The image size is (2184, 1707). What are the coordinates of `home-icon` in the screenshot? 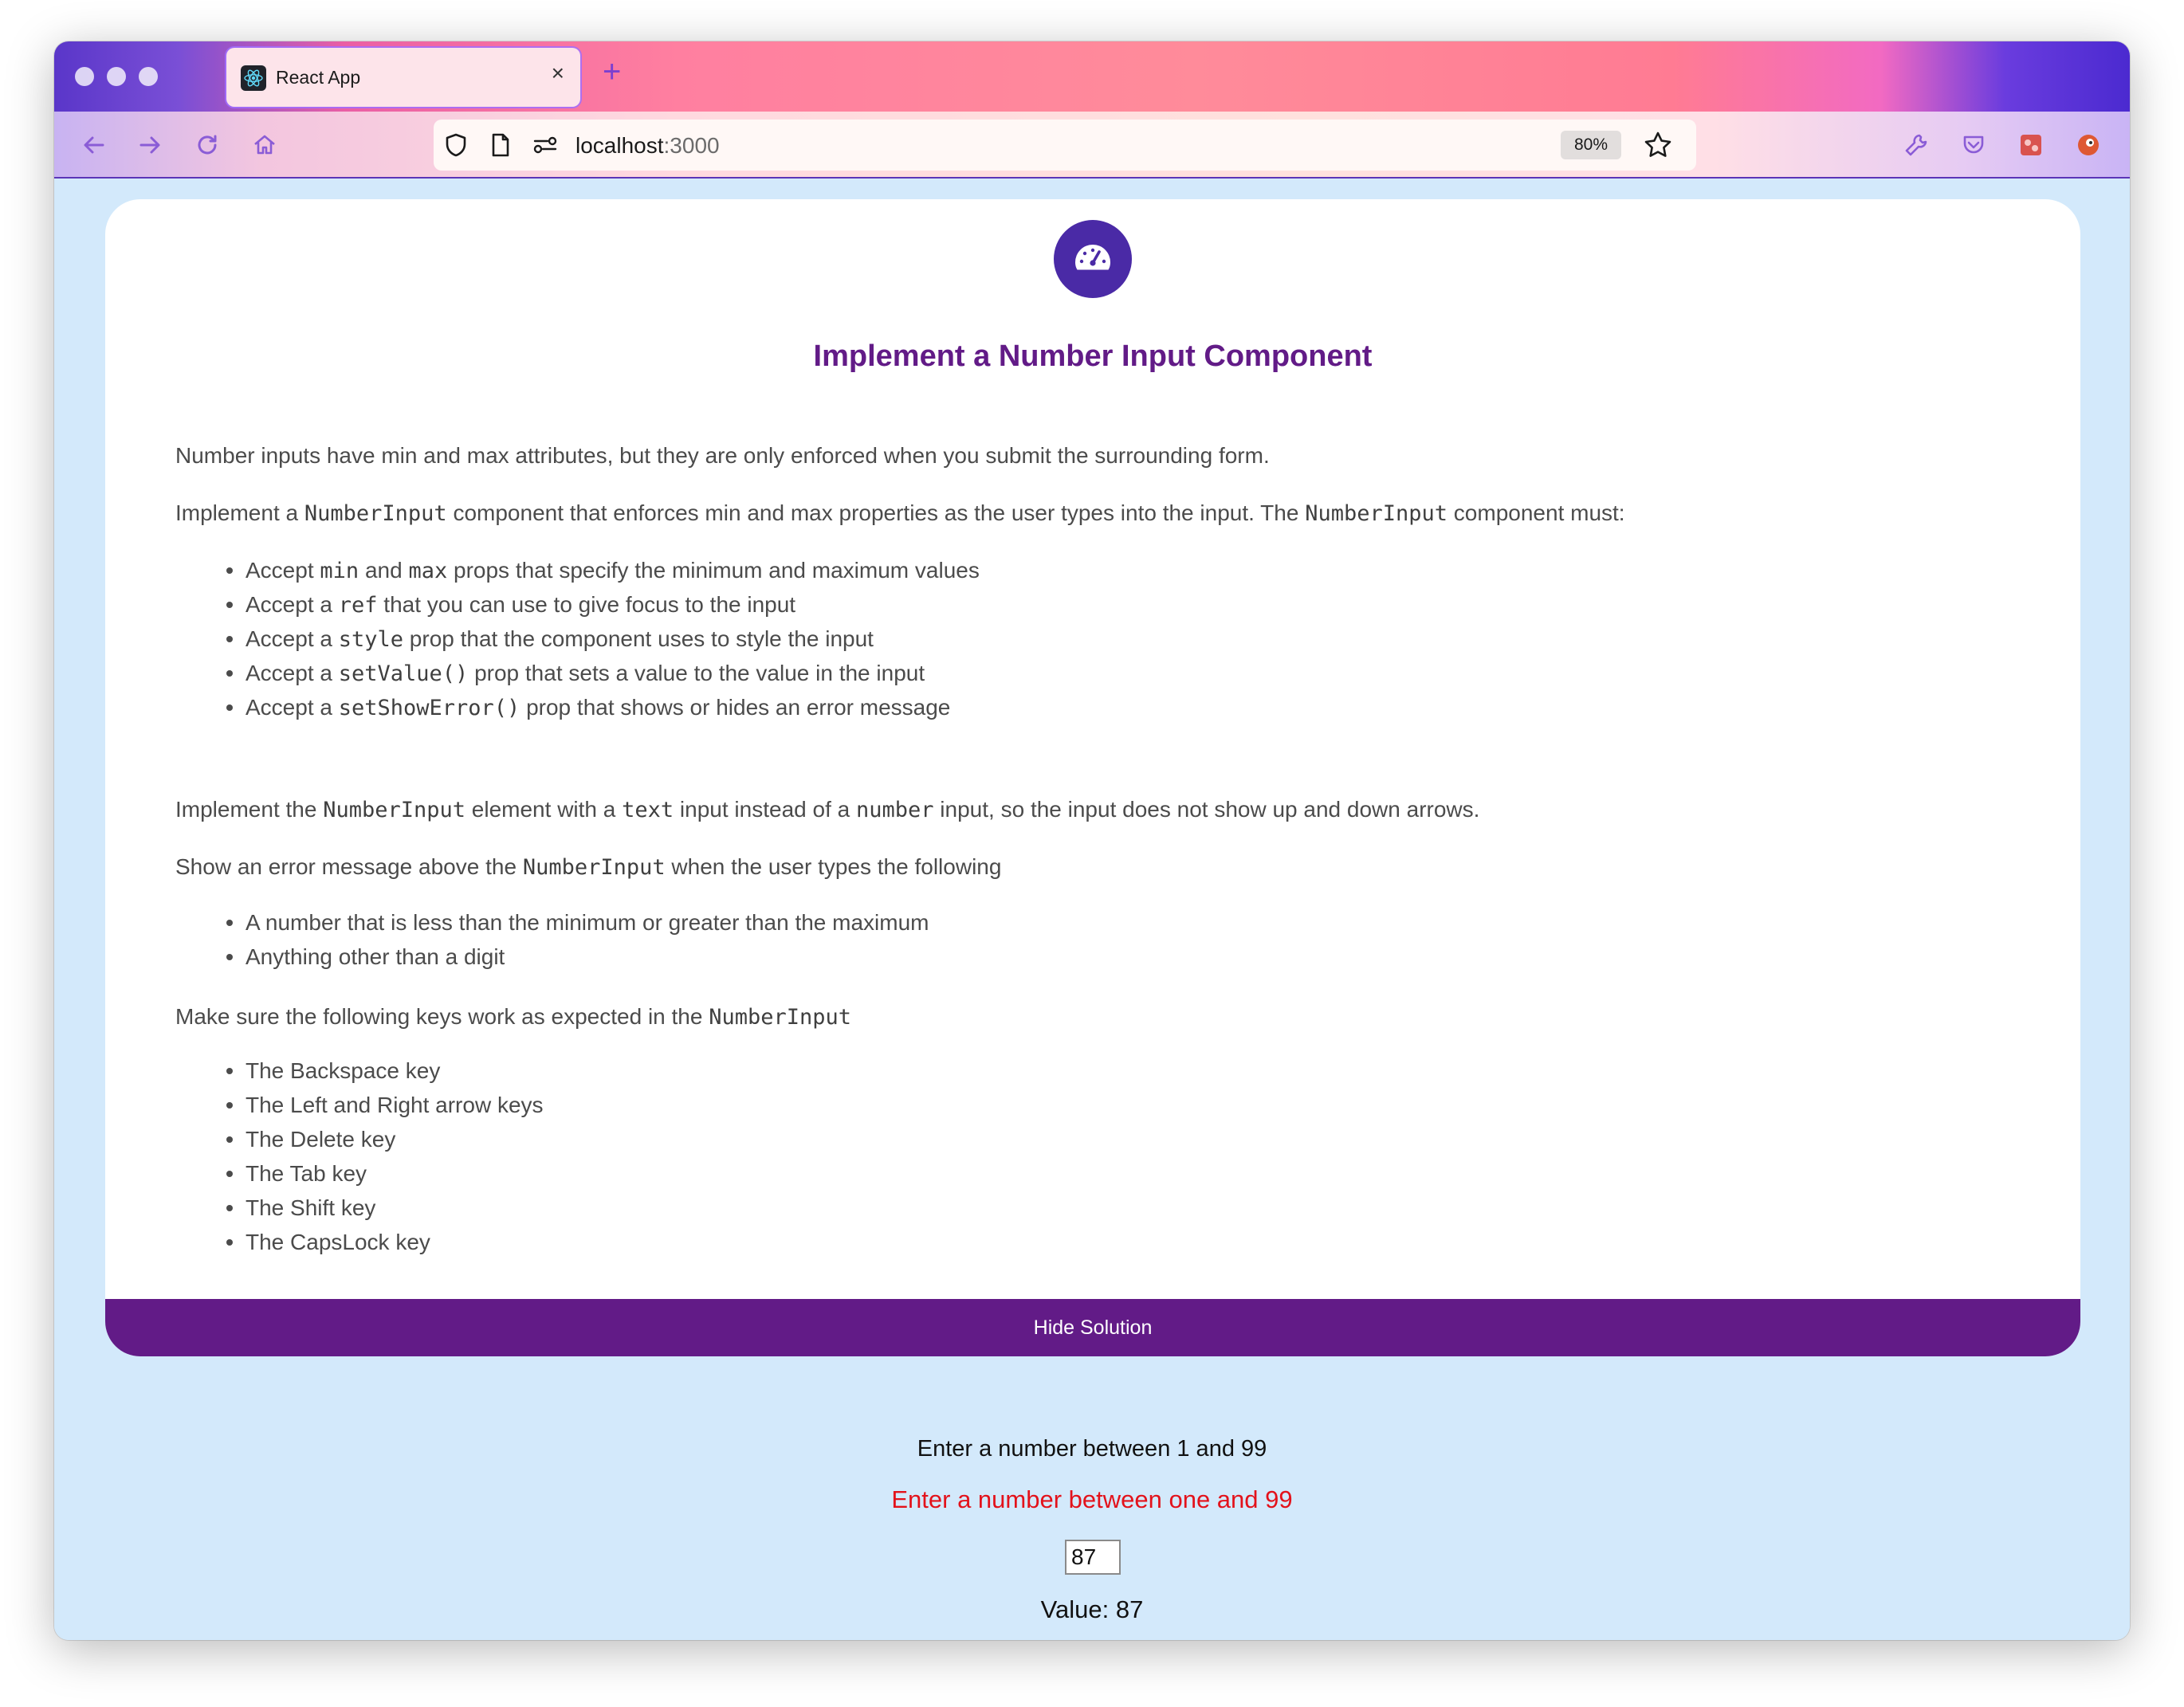 It's located at (265, 145).